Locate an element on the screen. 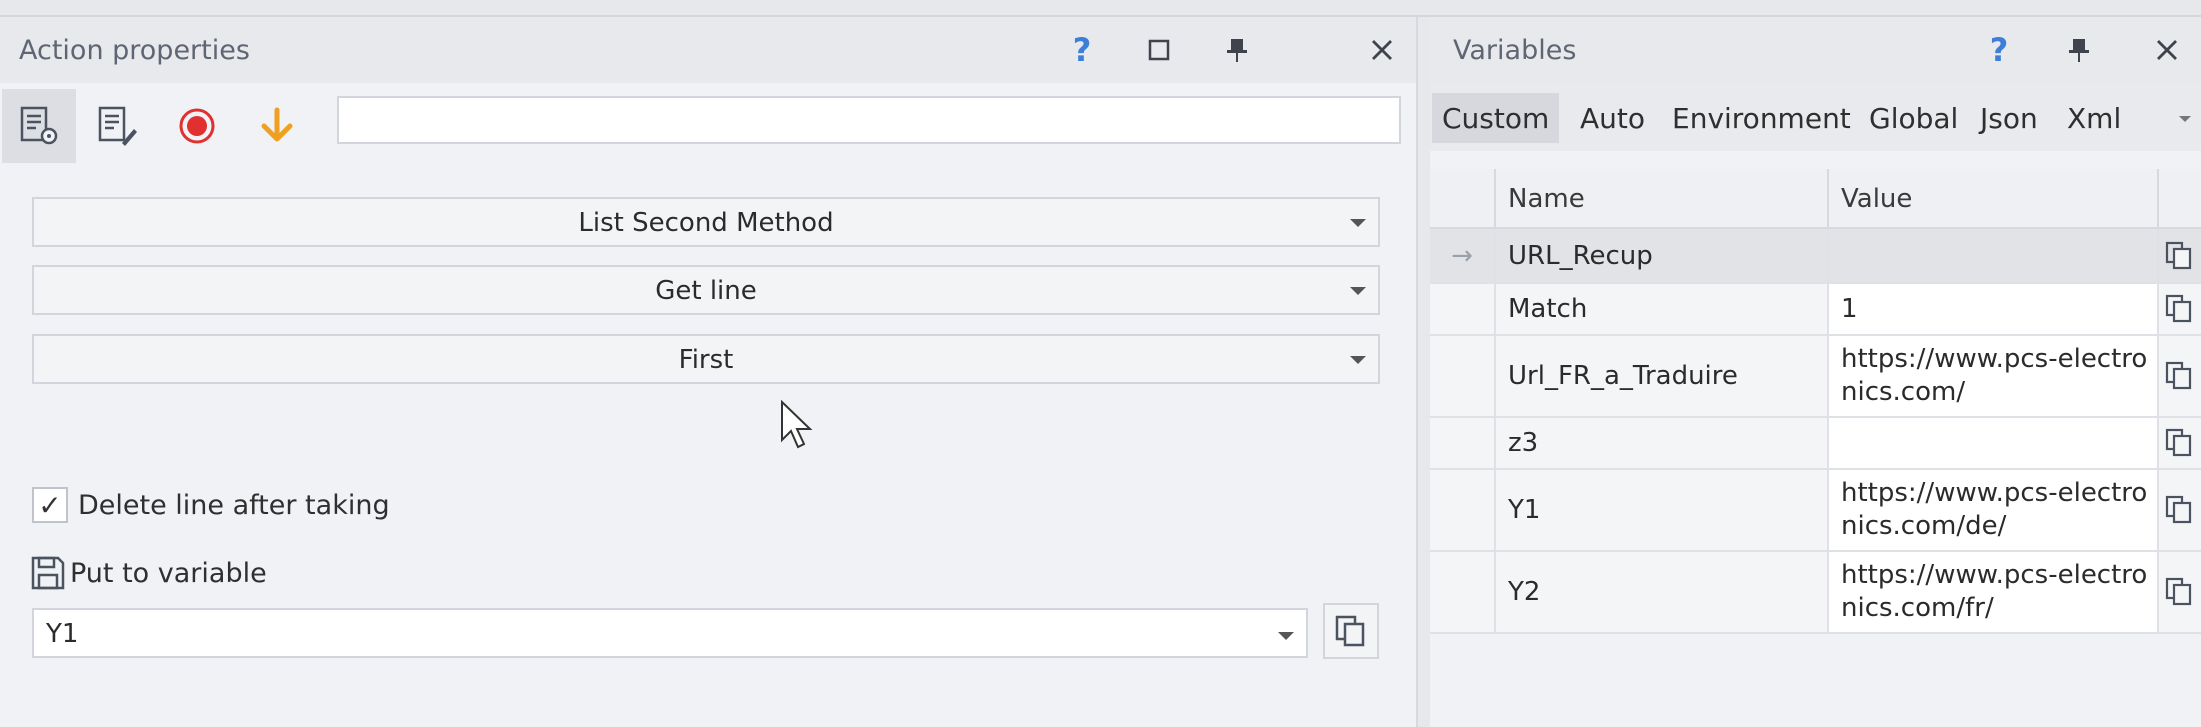 The height and width of the screenshot is (727, 2201). grid-header-indicator is located at coordinates (1463, 199).